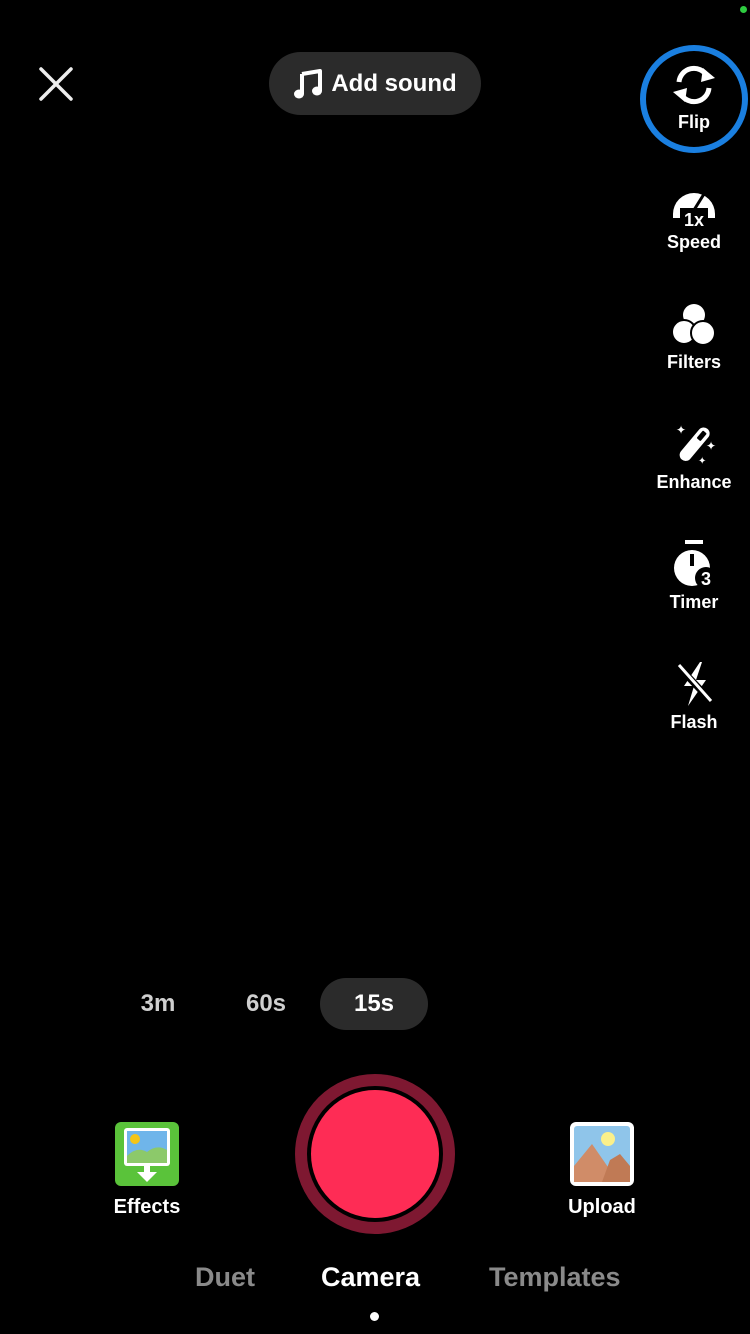  Describe the element at coordinates (374, 1316) in the screenshot. I see `active-mode-indicator` at that location.